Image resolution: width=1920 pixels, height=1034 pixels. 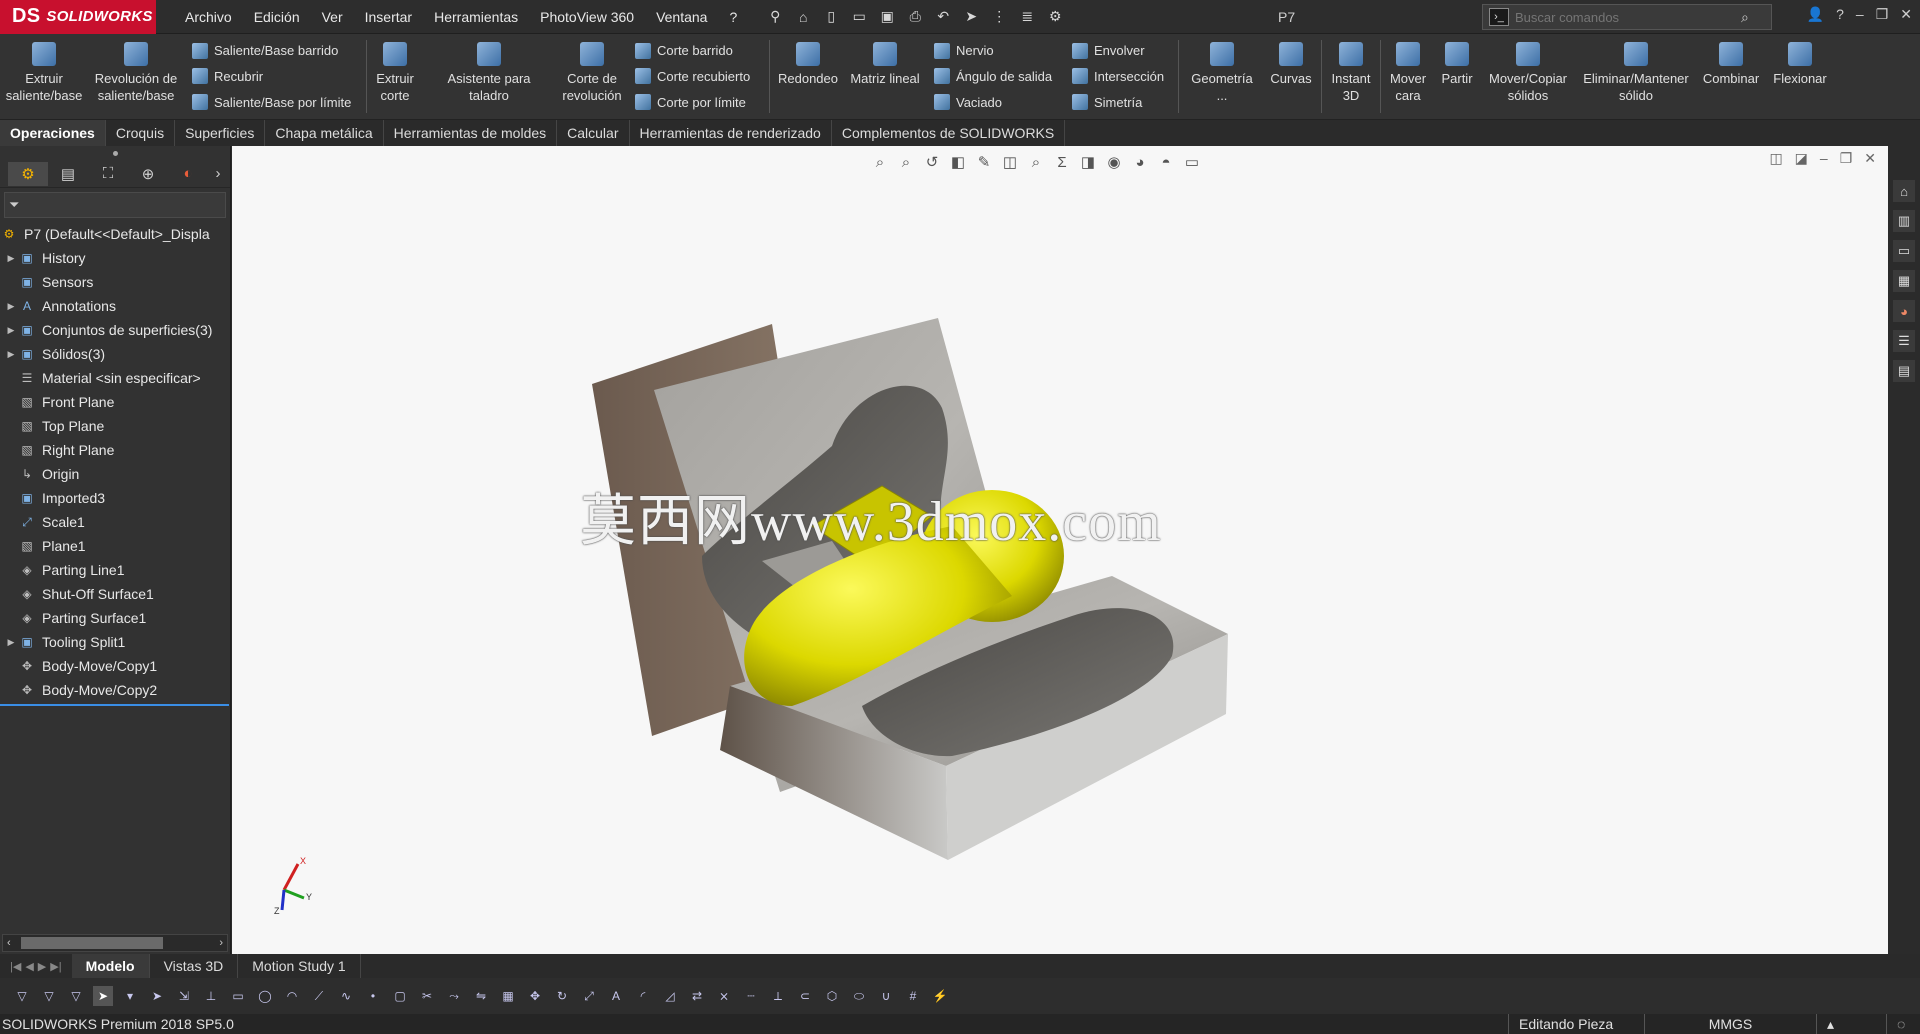 What do you see at coordinates (943, 17) in the screenshot?
I see `undo-icon: ↶` at bounding box center [943, 17].